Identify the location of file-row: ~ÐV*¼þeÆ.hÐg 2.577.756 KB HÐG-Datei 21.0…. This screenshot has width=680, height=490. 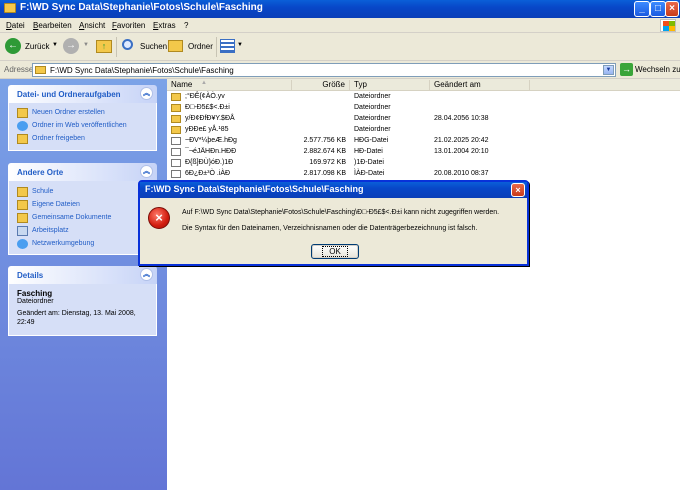
(423, 141).